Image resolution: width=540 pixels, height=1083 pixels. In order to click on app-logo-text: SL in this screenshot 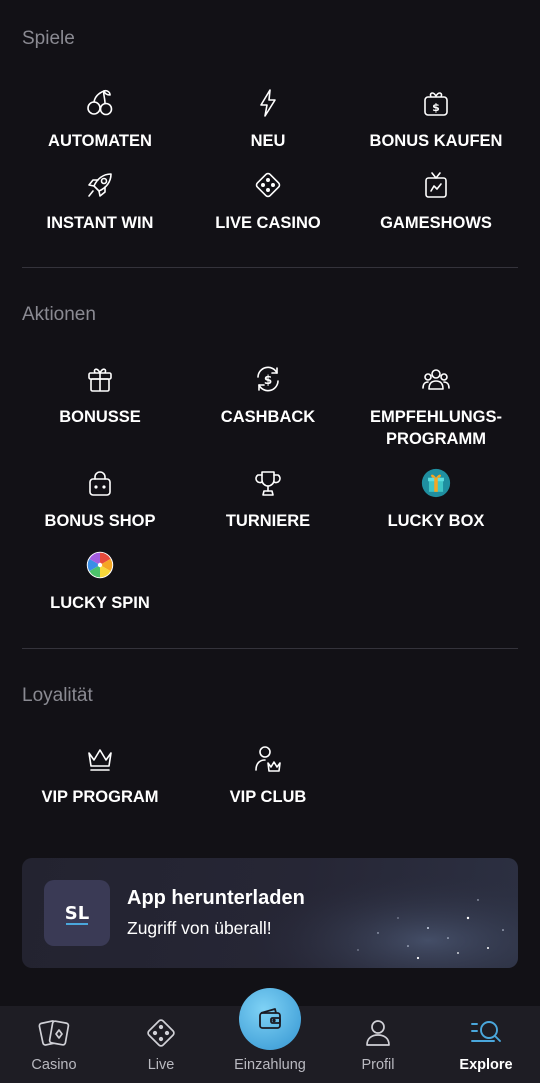, I will do `click(77, 913)`.